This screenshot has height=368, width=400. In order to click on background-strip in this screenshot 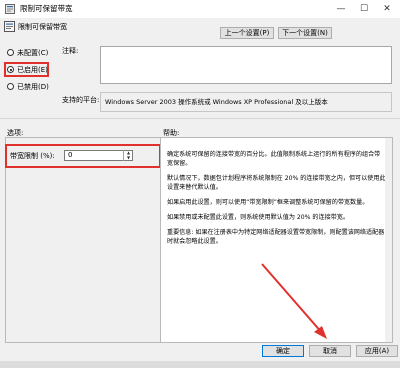, I will do `click(200, 364)`.